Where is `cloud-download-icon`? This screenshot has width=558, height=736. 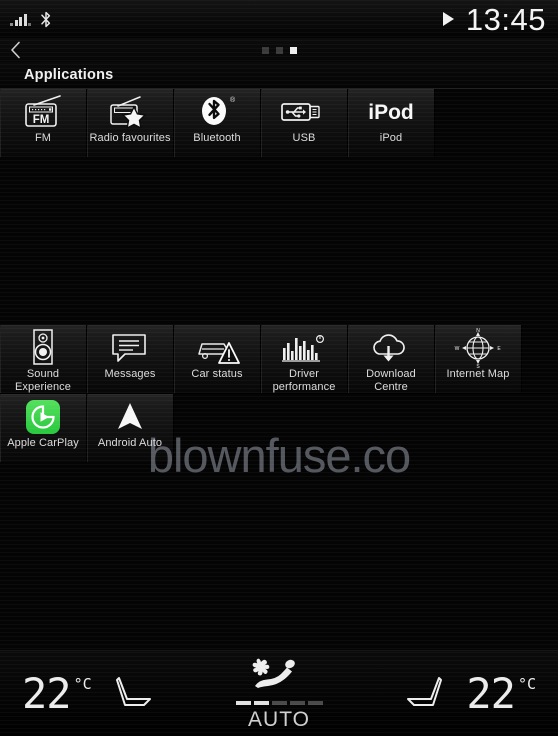 cloud-download-icon is located at coordinates (391, 348).